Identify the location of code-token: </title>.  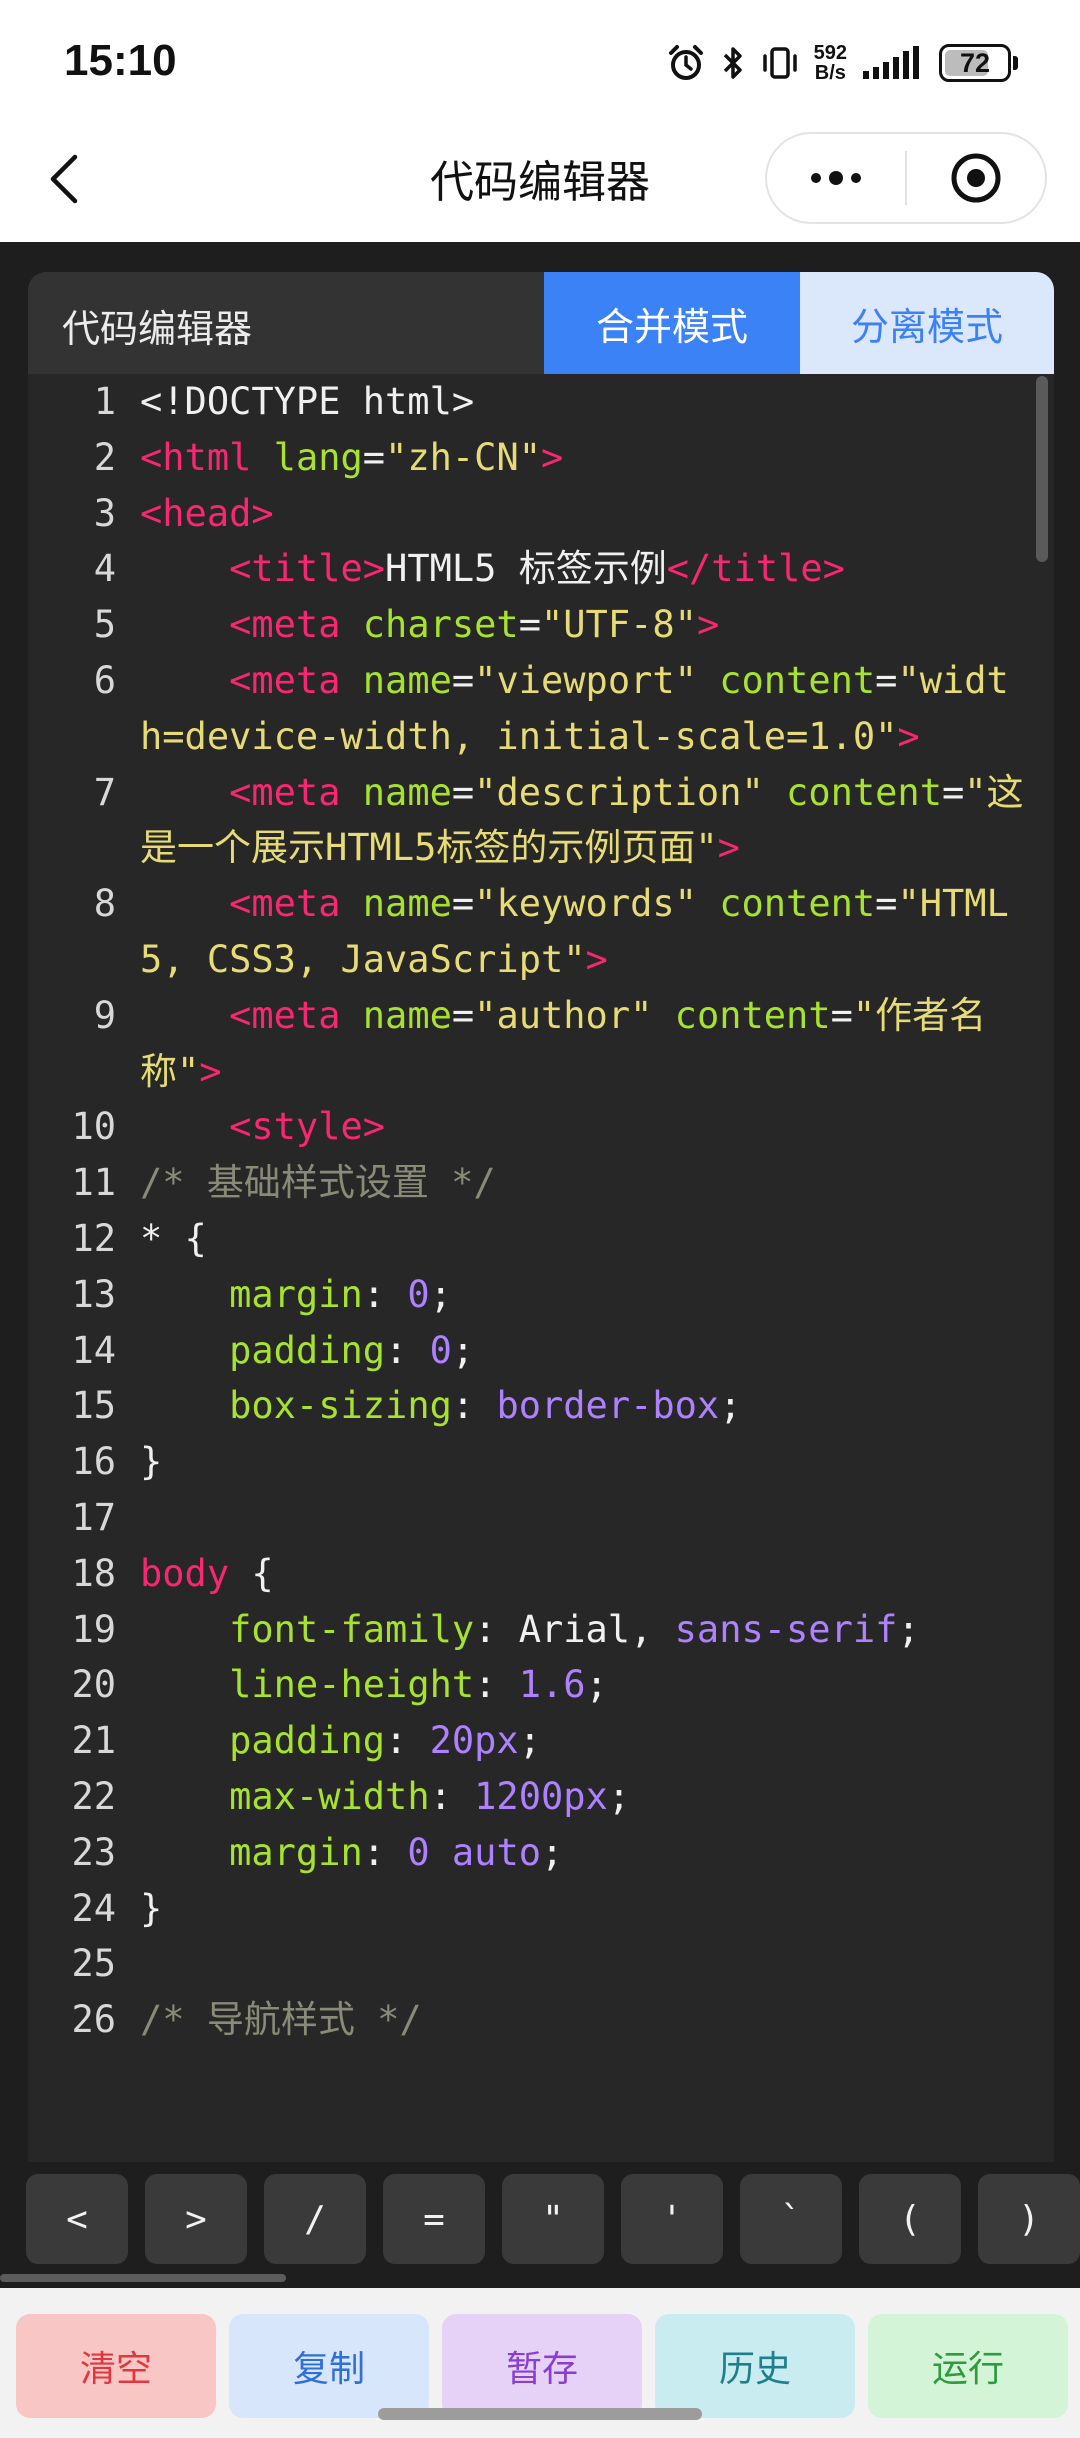
(755, 569).